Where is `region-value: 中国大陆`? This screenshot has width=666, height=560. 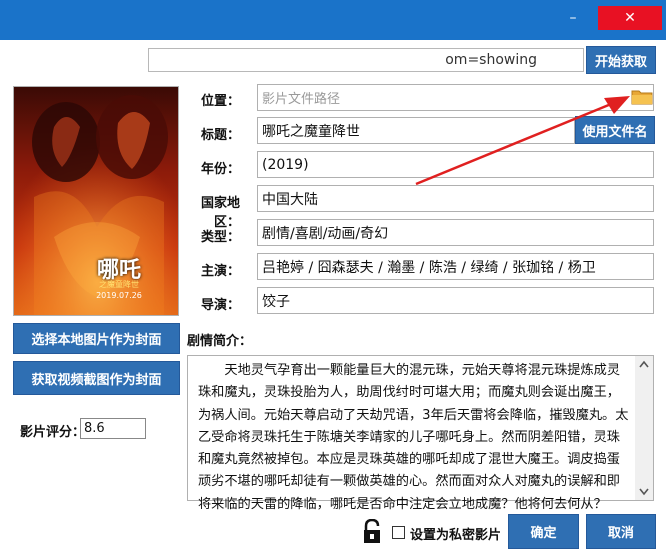 region-value: 中国大陆 is located at coordinates (290, 199).